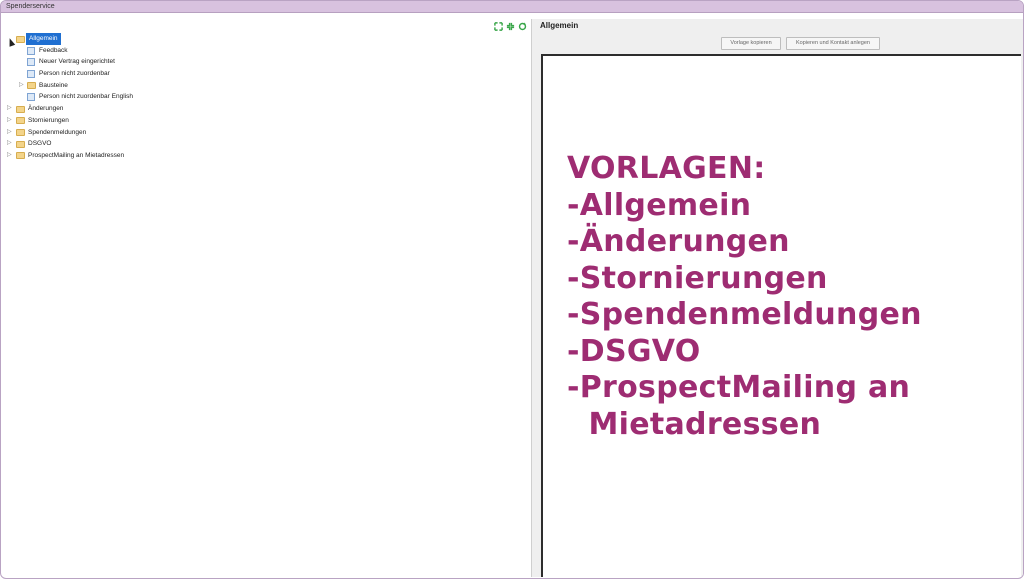 The image size is (1024, 579). What do you see at coordinates (678, 241) in the screenshot?
I see `overlay-line: -Änderungen` at bounding box center [678, 241].